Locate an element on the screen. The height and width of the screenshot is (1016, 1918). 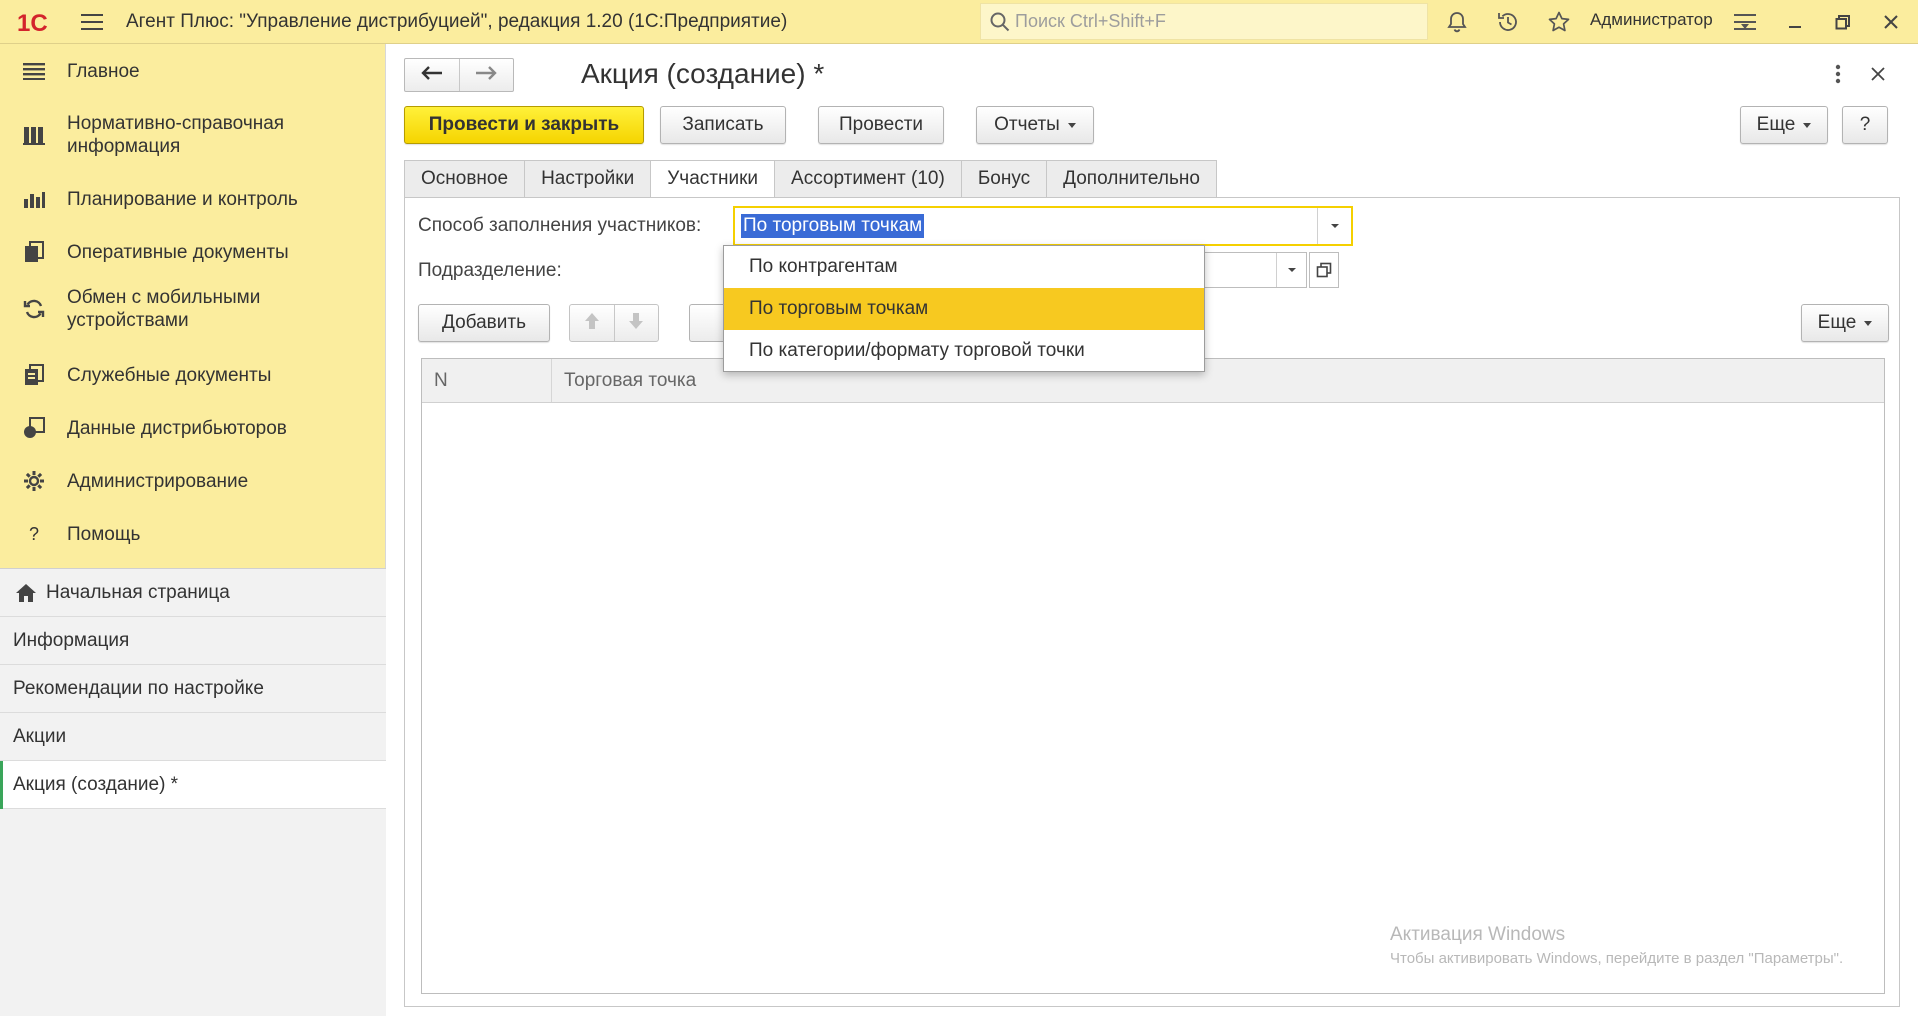
save-button: Записать is located at coordinates (723, 125).